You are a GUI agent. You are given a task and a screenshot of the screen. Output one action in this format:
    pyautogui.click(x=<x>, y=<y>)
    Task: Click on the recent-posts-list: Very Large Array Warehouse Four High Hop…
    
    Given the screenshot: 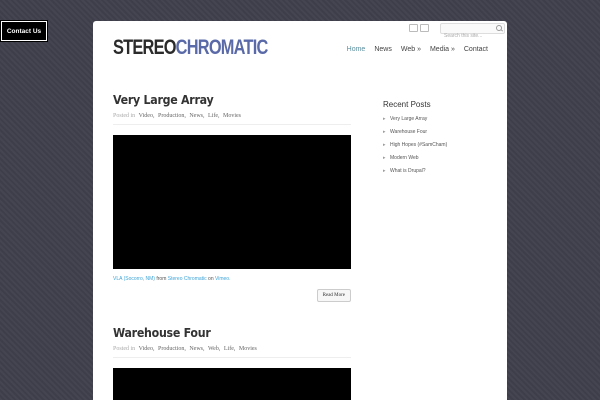 What is the action you would take?
    pyautogui.click(x=438, y=145)
    